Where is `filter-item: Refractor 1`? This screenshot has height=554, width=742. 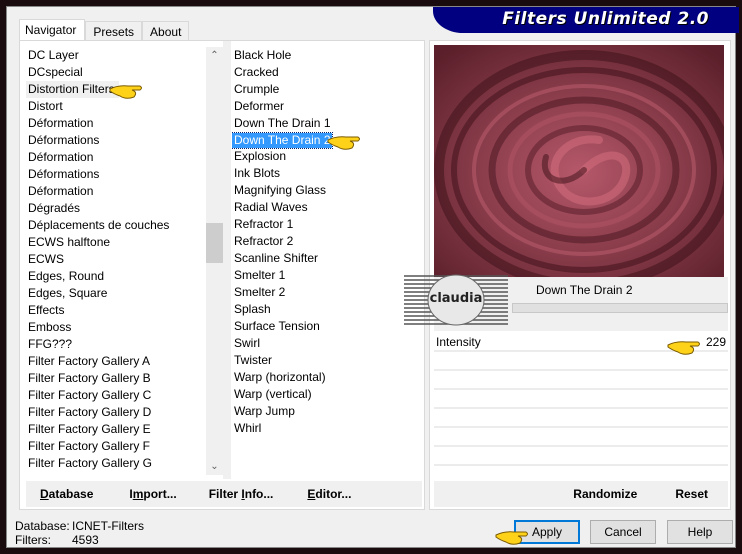
filter-item: Refractor 1 is located at coordinates (327, 224).